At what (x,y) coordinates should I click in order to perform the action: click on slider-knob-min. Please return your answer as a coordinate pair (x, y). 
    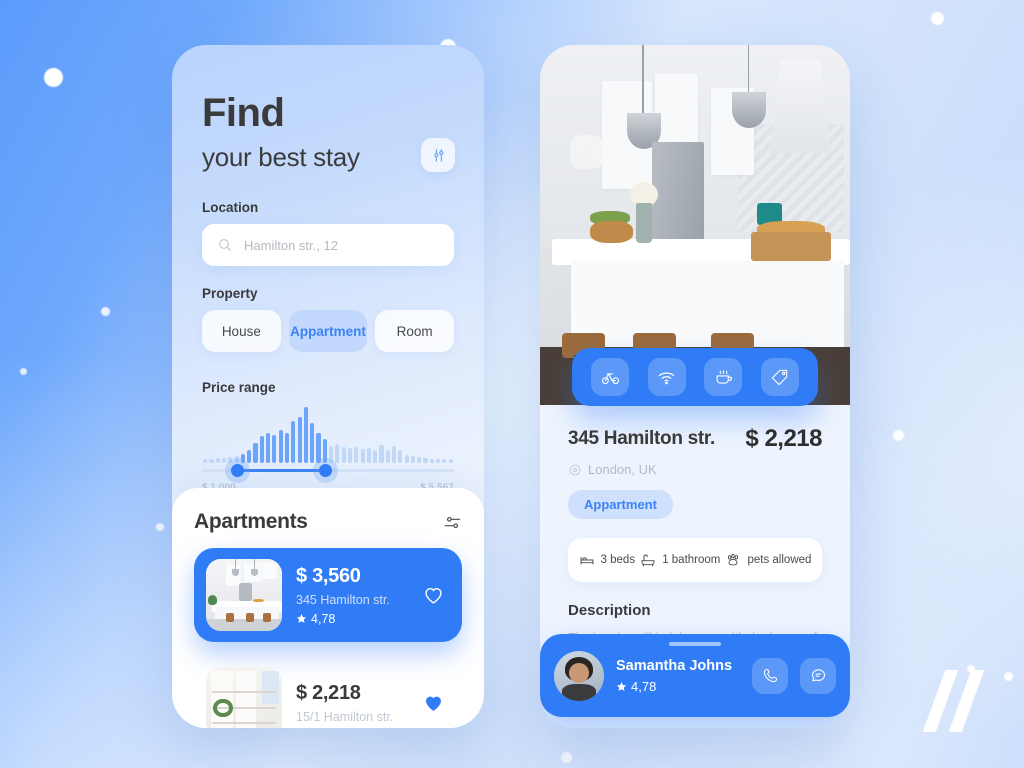
    Looking at the image, I should click on (238, 470).